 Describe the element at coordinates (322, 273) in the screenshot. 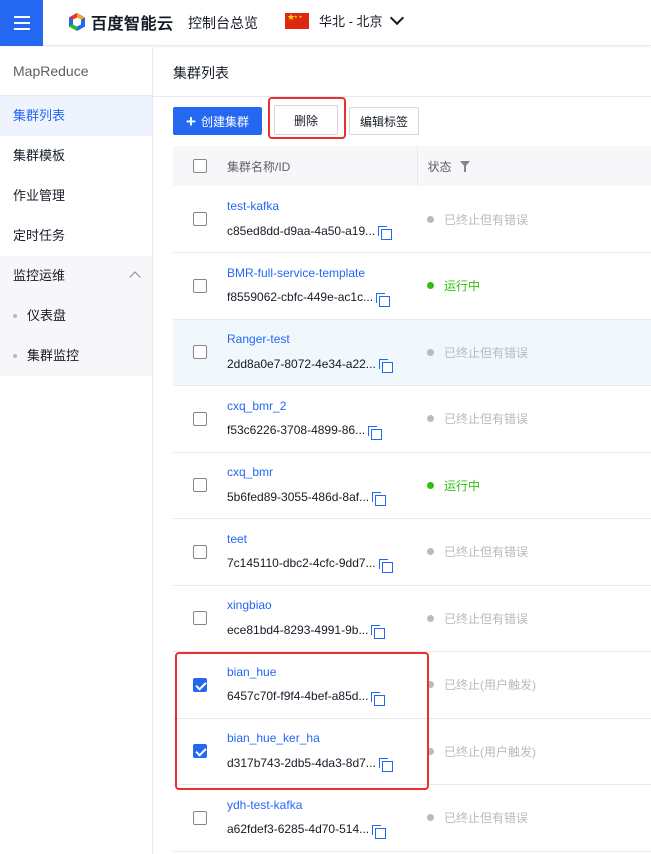

I see `cluster-name-link: BMR-full-service-template` at that location.